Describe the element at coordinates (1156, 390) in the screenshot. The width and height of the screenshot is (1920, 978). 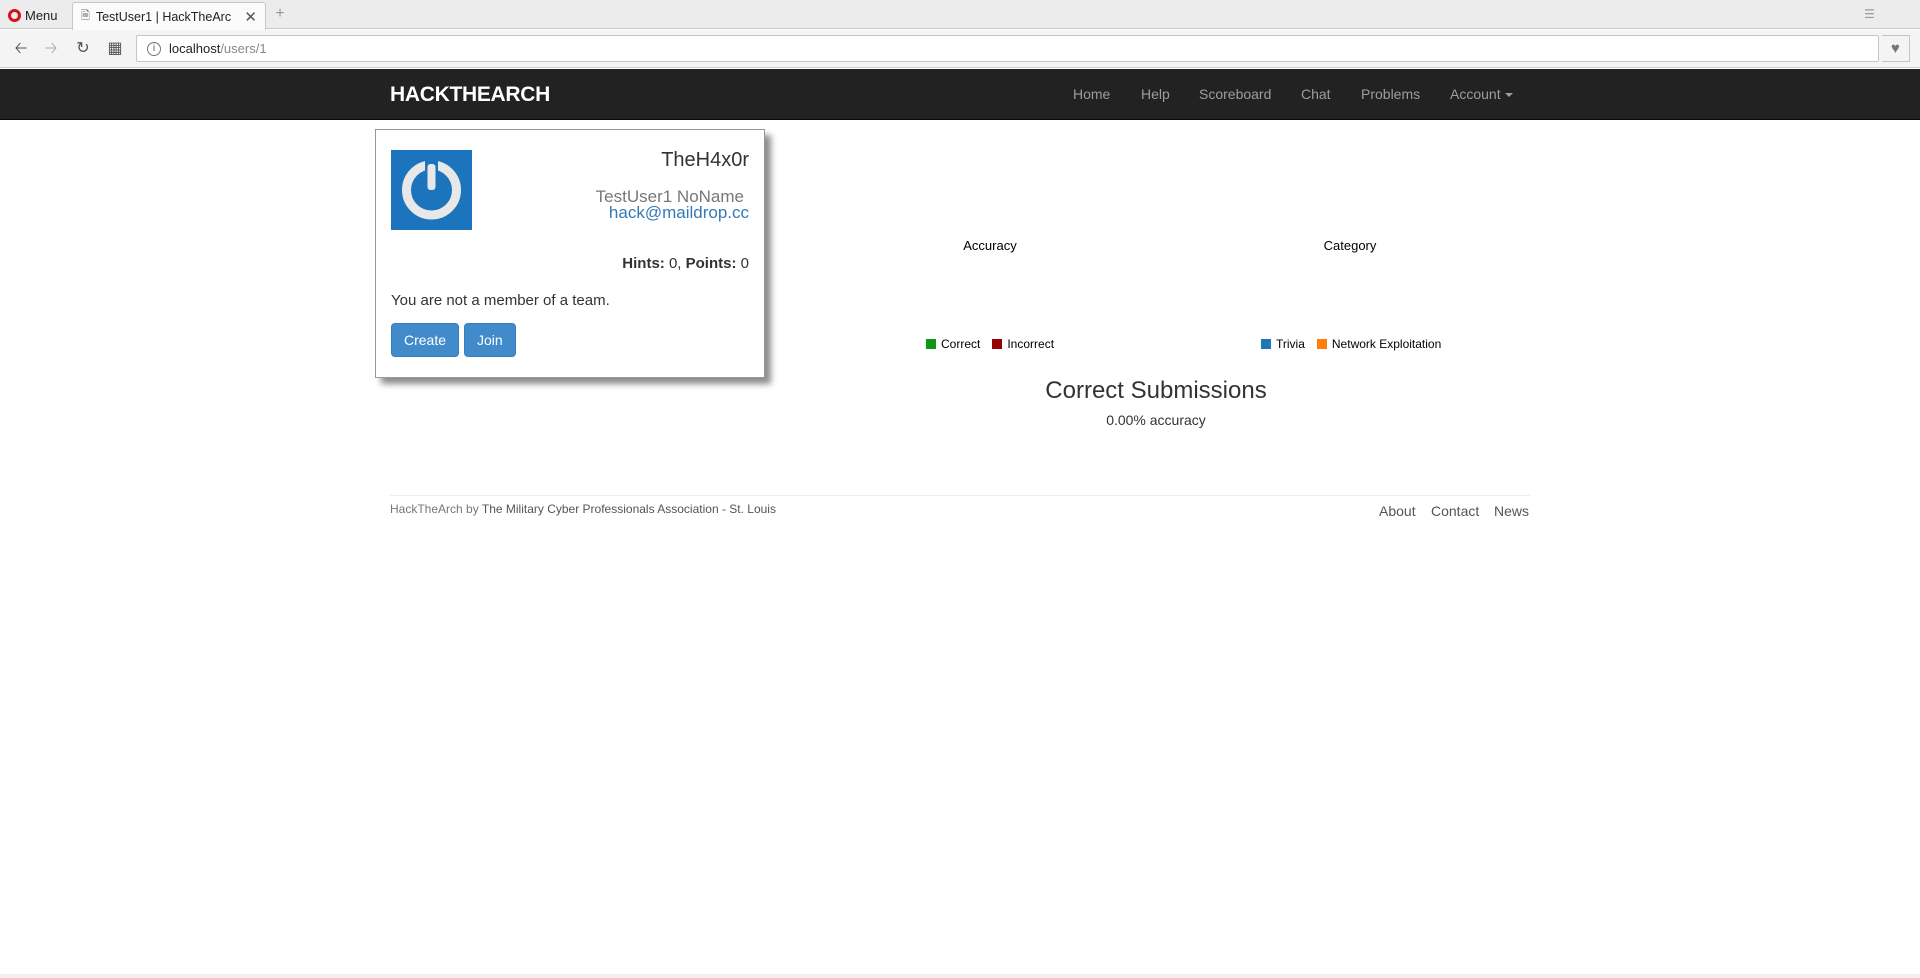
I see `correct-submissions-title: Correct Submissions` at that location.